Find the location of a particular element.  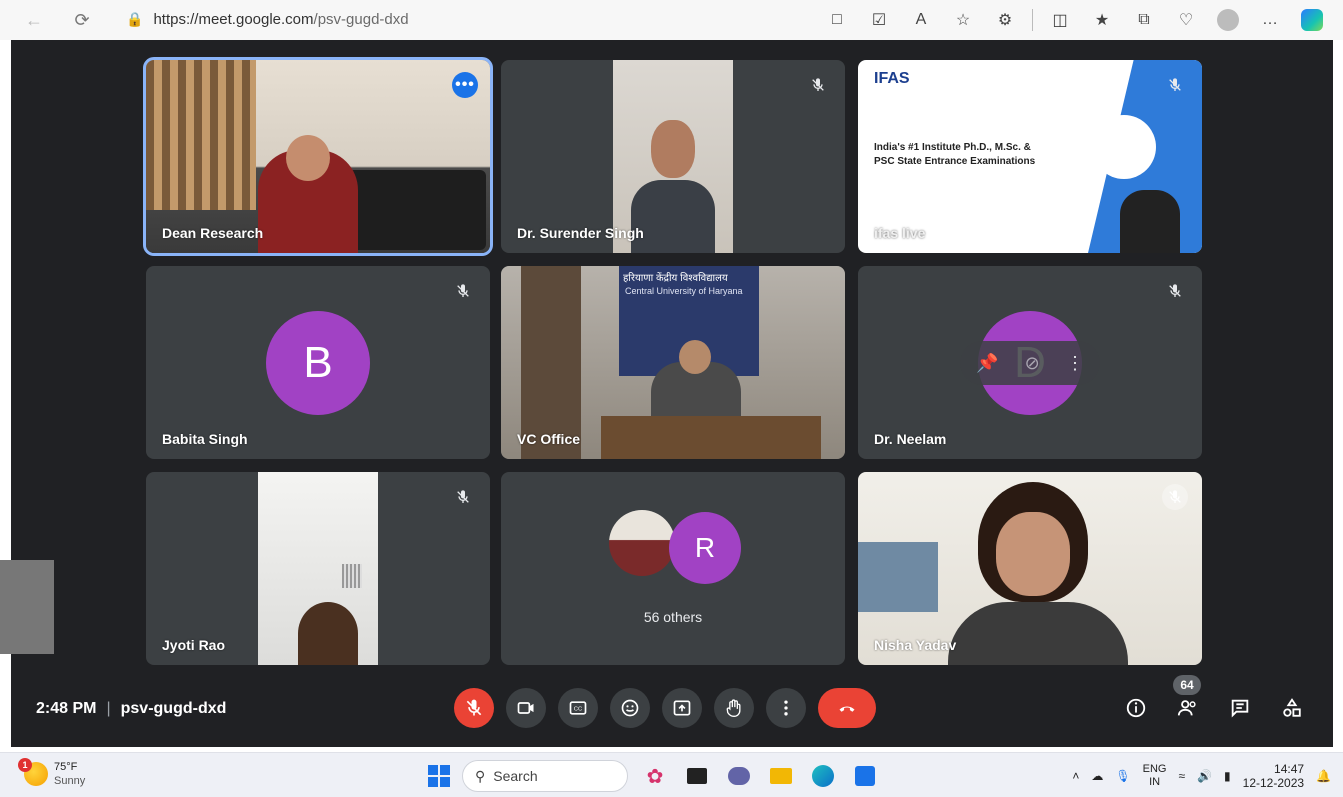

weather-widget: 1 75°F Sunny is located at coordinates (52, 773).